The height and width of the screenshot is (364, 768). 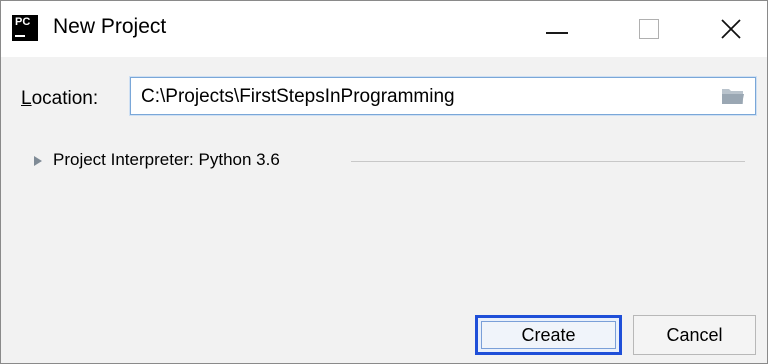 What do you see at coordinates (110, 26) in the screenshot?
I see `window-title: New Project` at bounding box center [110, 26].